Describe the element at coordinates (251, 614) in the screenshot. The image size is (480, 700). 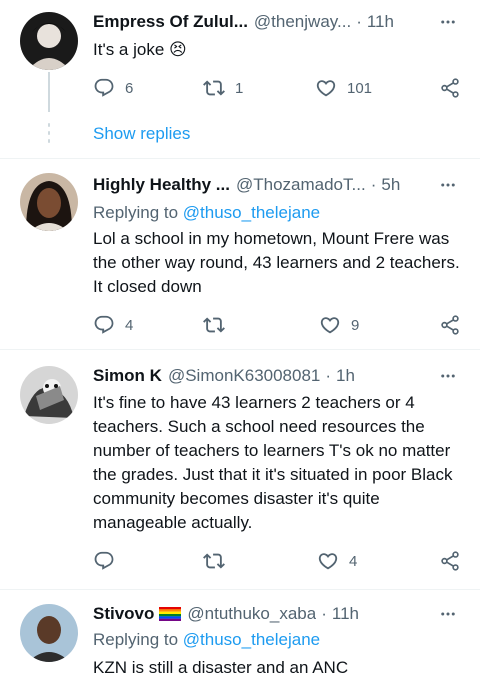
I see `user-handle: @ntuthuko_xaba` at that location.